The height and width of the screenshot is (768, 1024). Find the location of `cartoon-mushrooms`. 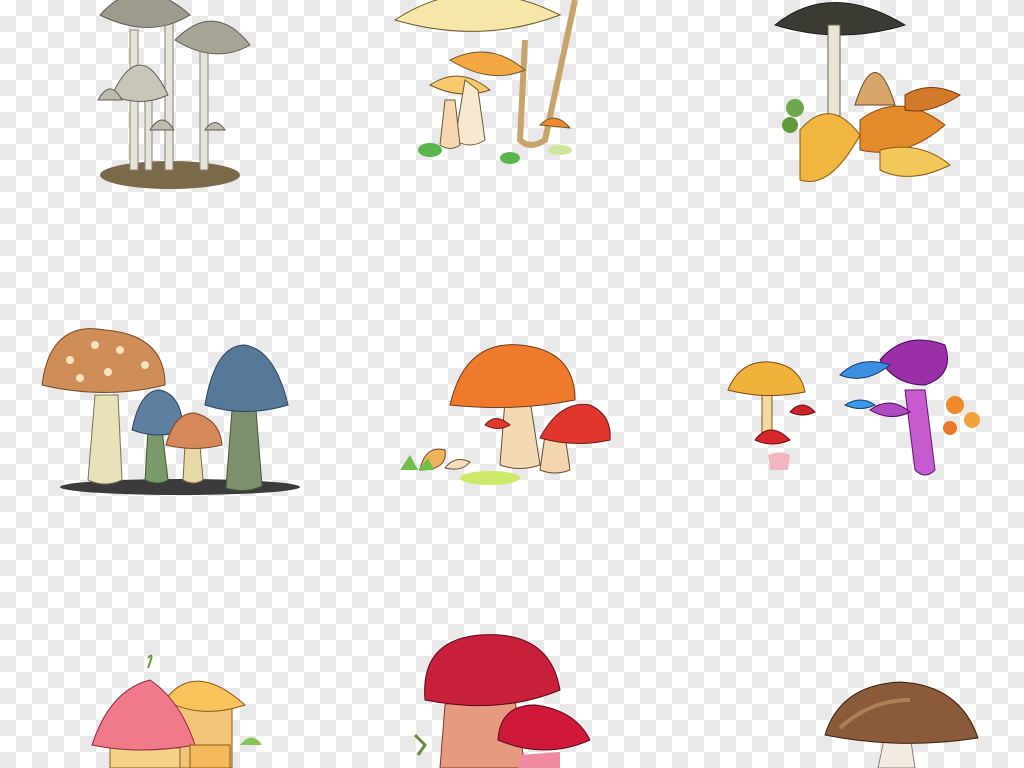

cartoon-mushrooms is located at coordinates (170, 411).